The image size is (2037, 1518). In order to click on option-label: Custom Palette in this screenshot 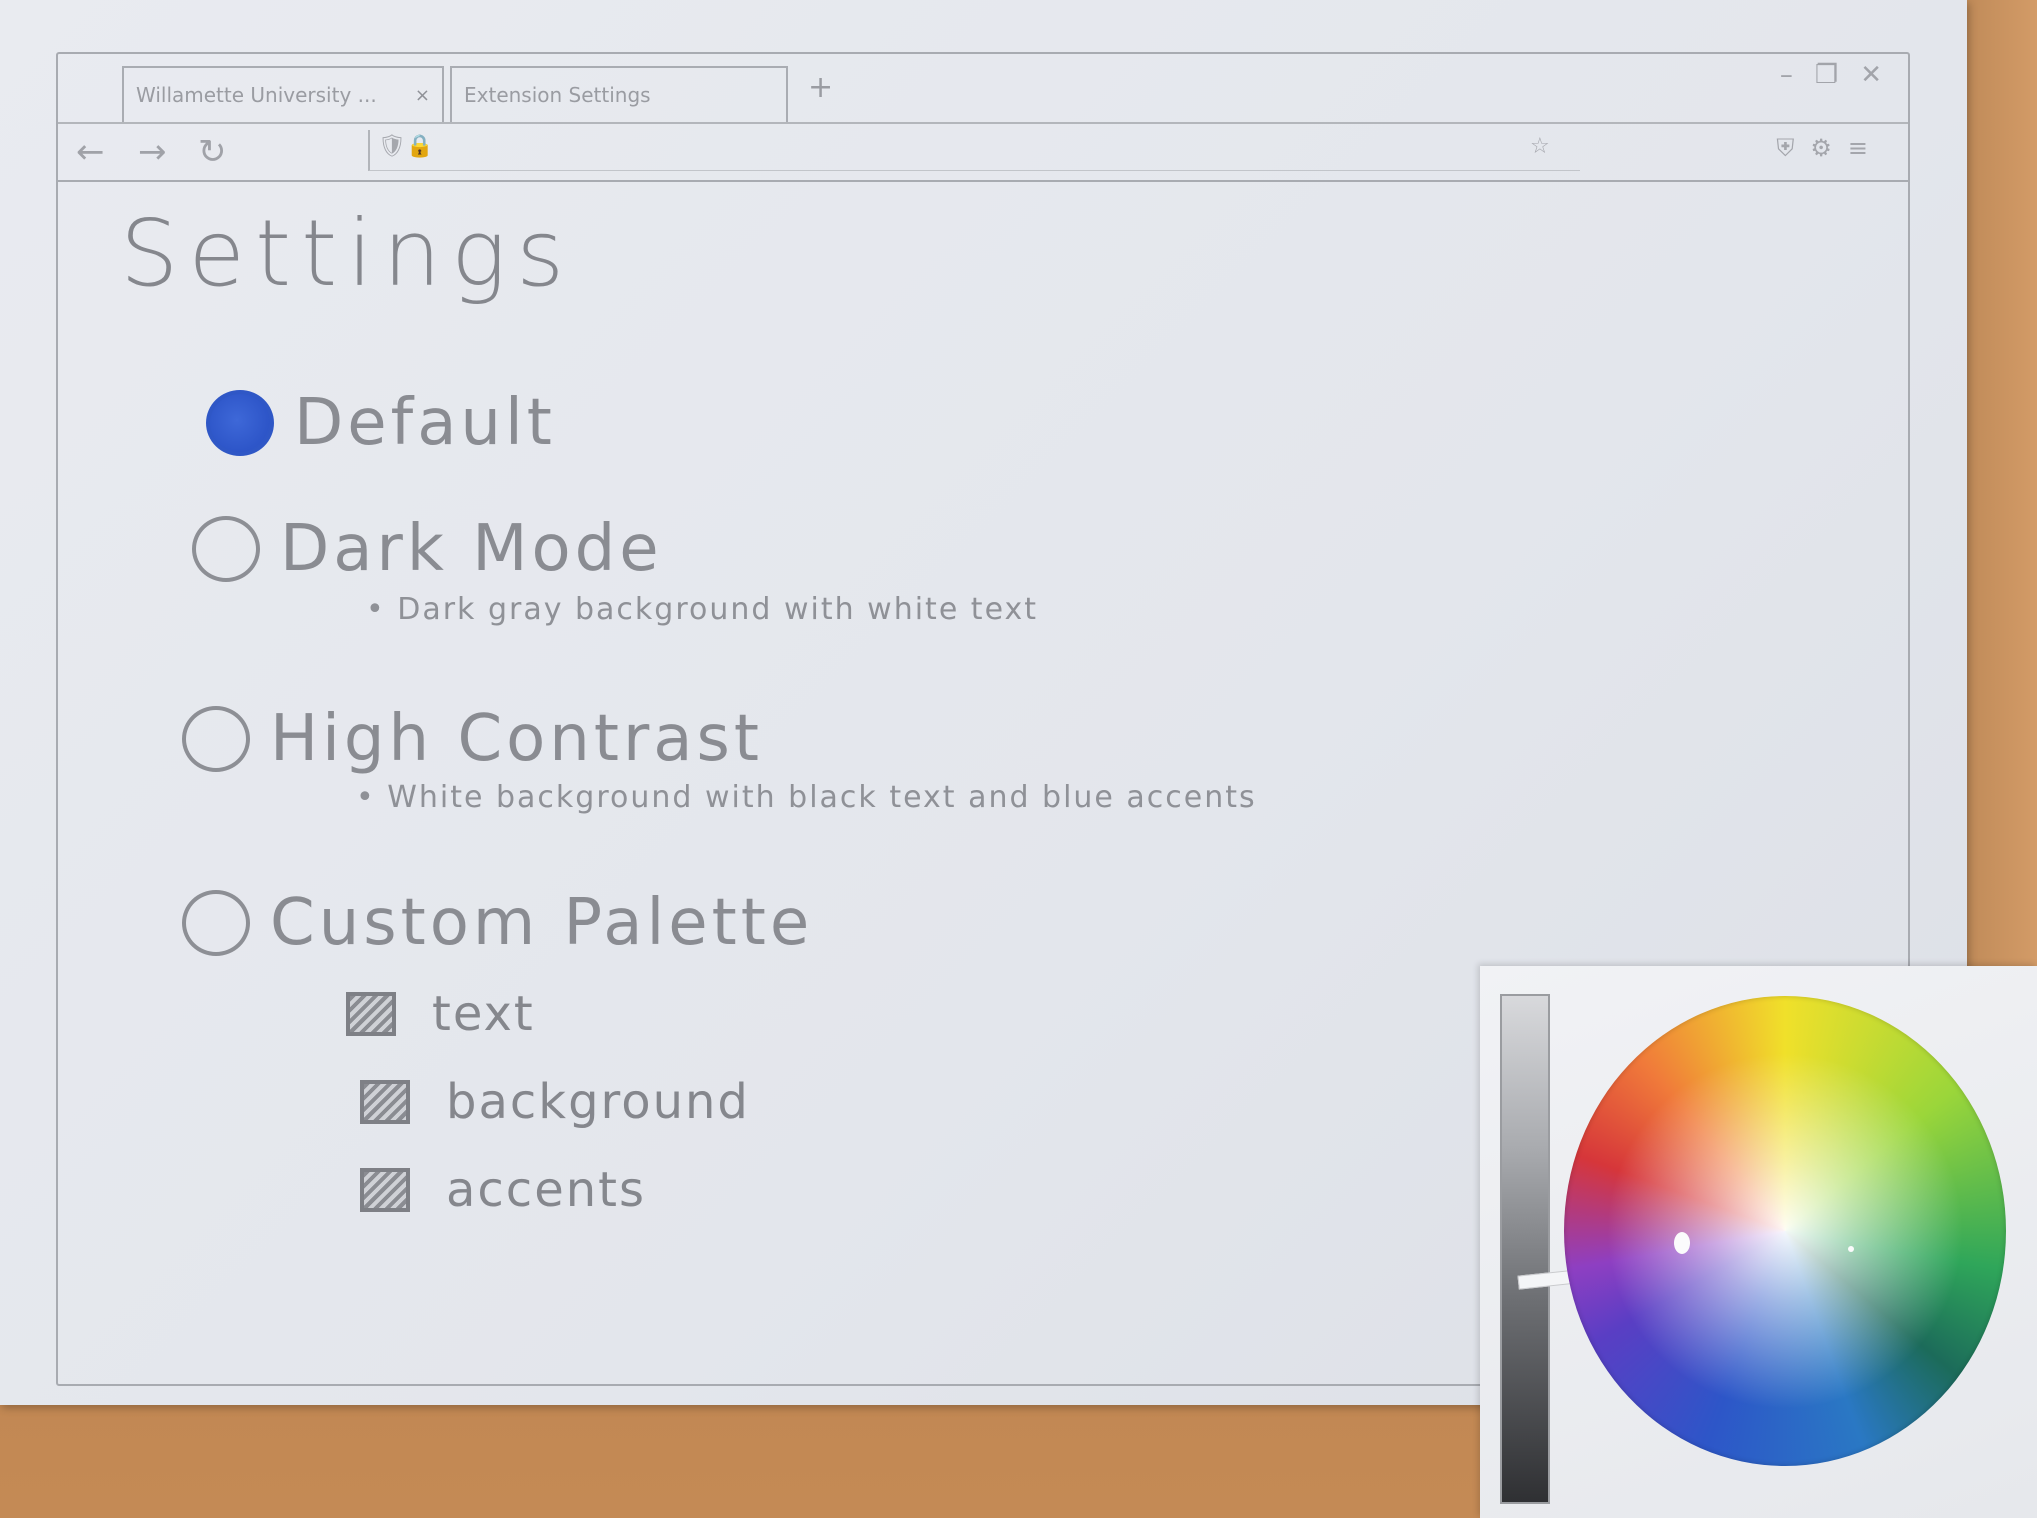, I will do `click(542, 923)`.